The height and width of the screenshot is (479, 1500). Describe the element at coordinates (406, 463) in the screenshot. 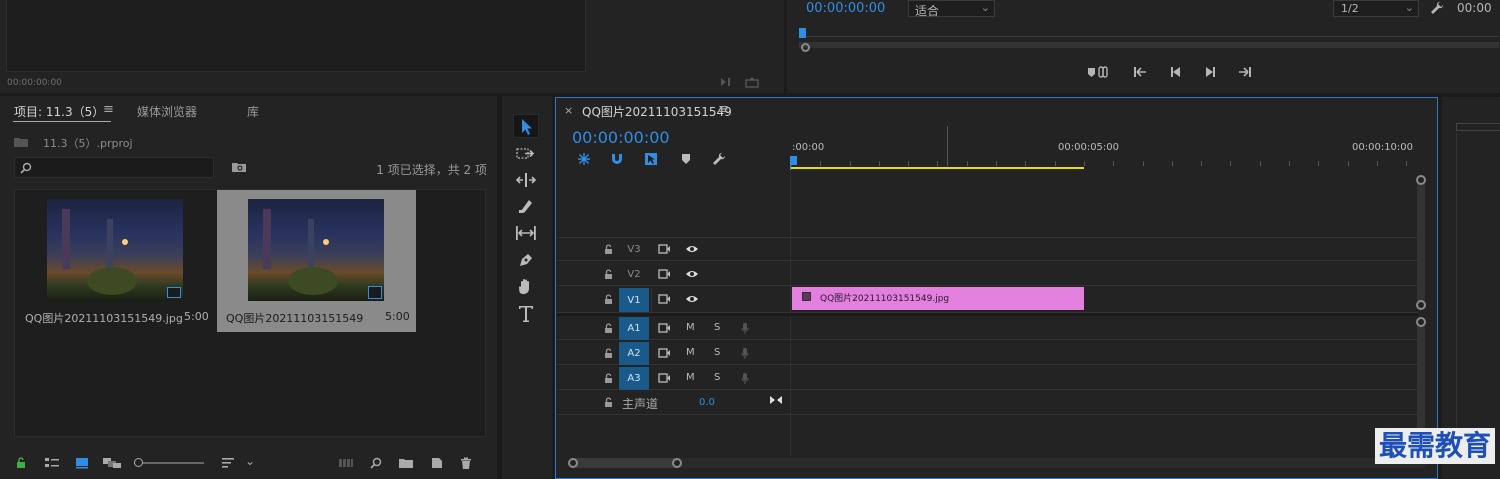

I see `new-bin-icon` at that location.